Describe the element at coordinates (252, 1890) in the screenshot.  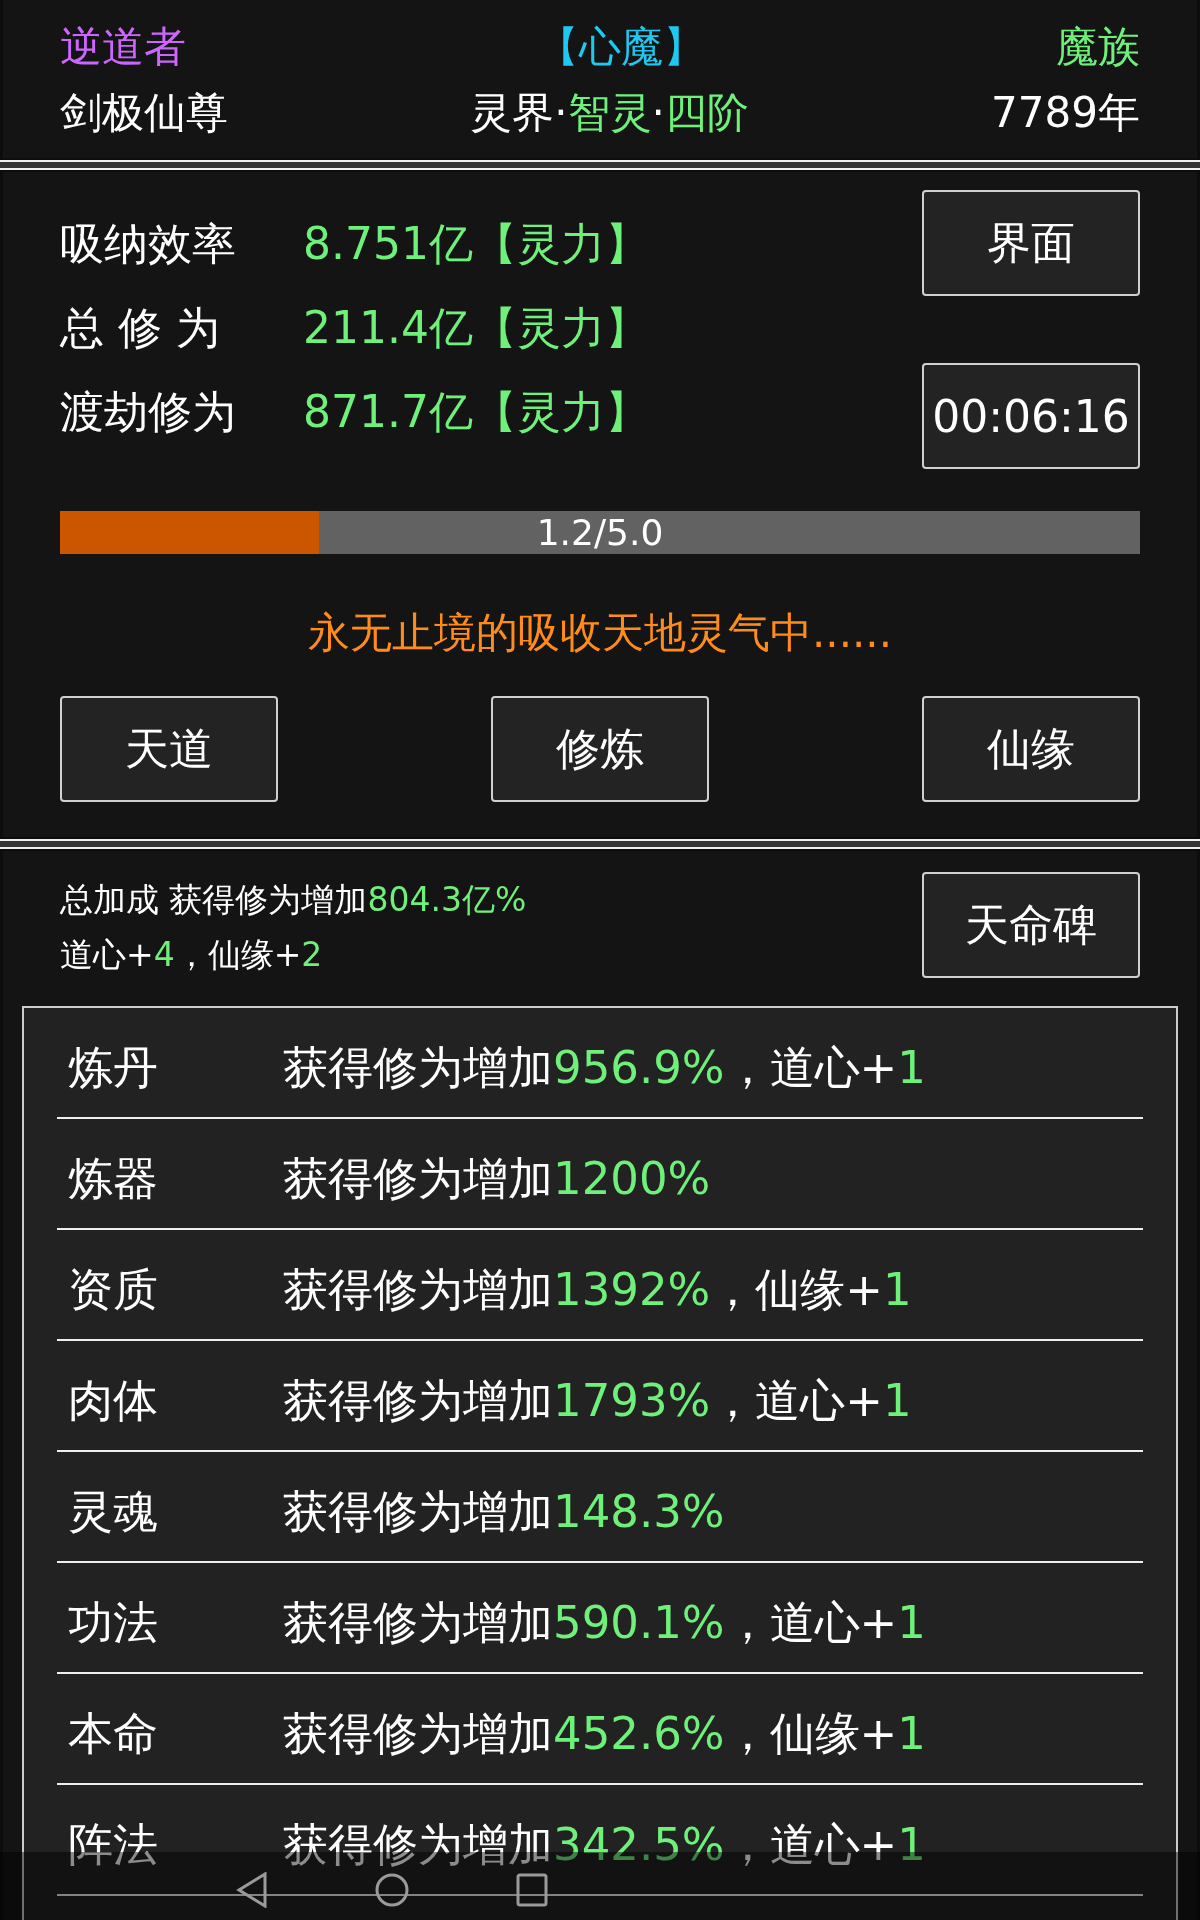
I see `back-icon` at that location.